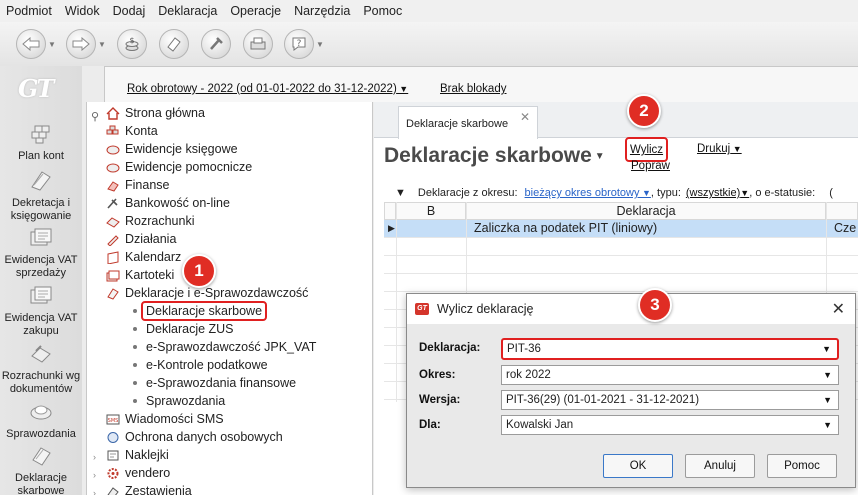  What do you see at coordinates (129, 11) in the screenshot?
I see `menu-dodaj: Dodaj` at bounding box center [129, 11].